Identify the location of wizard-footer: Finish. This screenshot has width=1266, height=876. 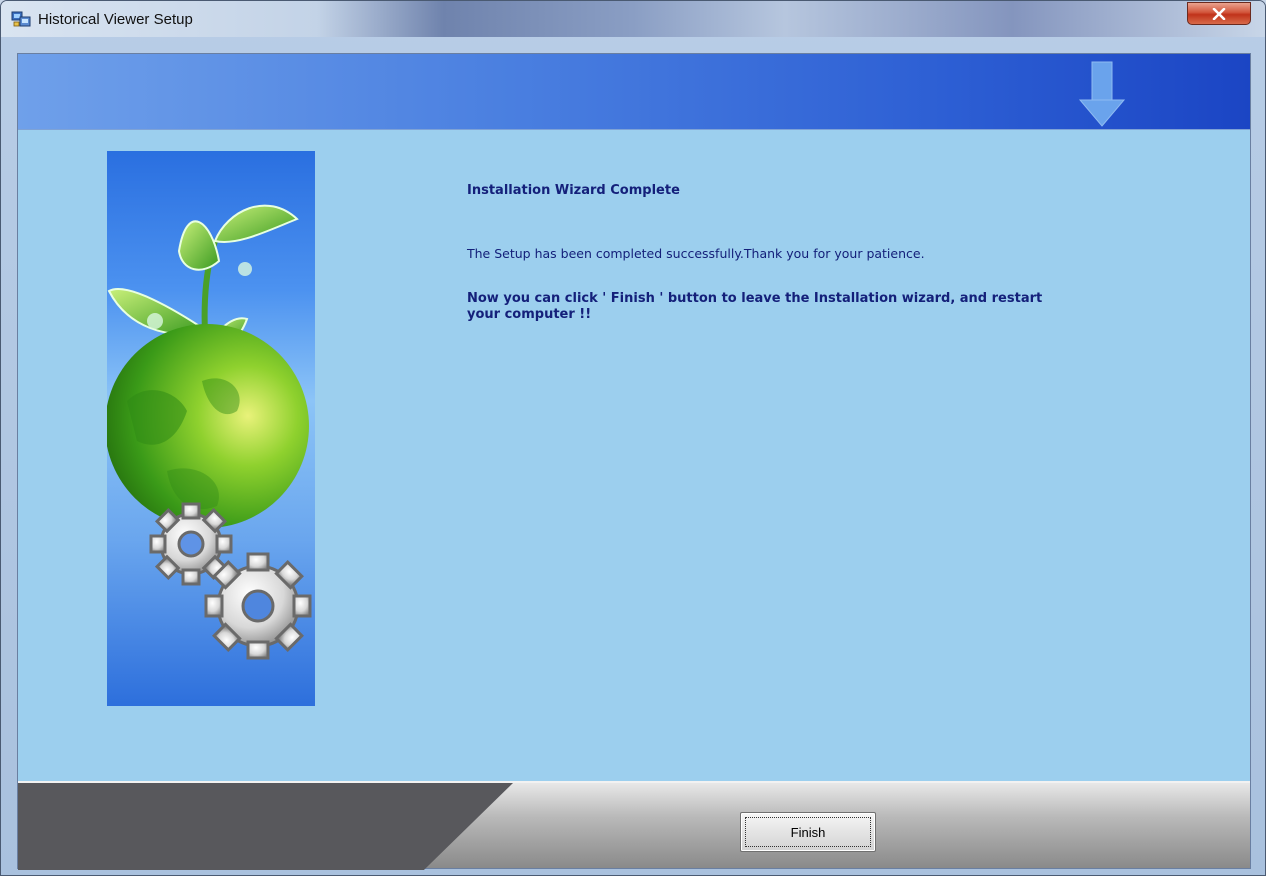
(634, 825).